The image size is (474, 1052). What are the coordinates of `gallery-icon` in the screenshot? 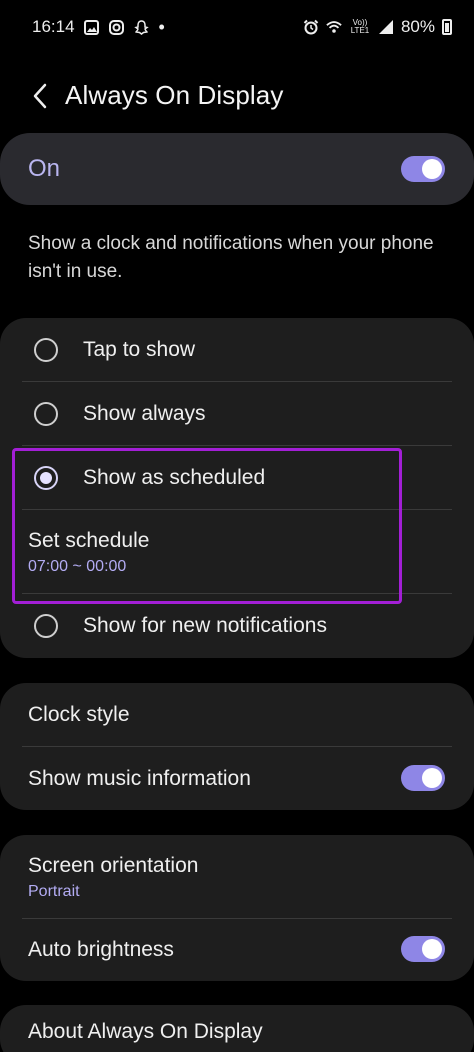 It's located at (92, 27).